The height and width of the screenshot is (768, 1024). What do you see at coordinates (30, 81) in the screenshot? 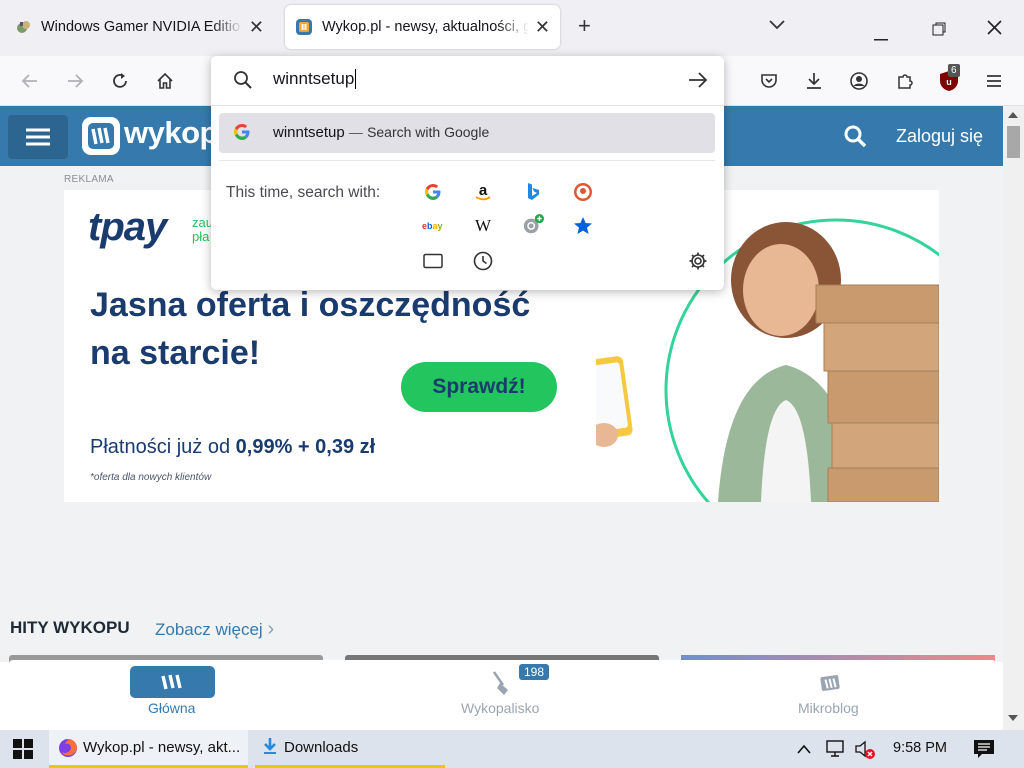
I see `back-icon` at bounding box center [30, 81].